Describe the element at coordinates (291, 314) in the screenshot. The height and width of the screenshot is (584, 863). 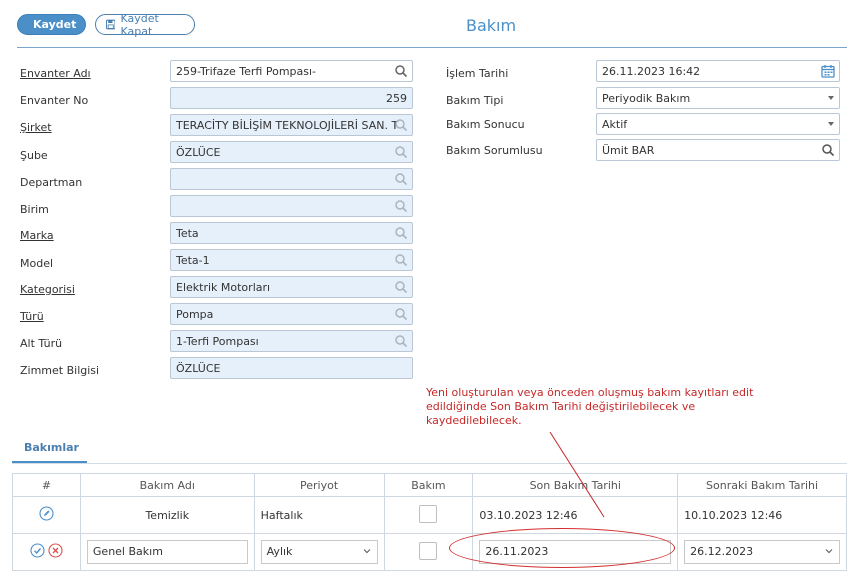
I see `turu-field: Pompa` at that location.